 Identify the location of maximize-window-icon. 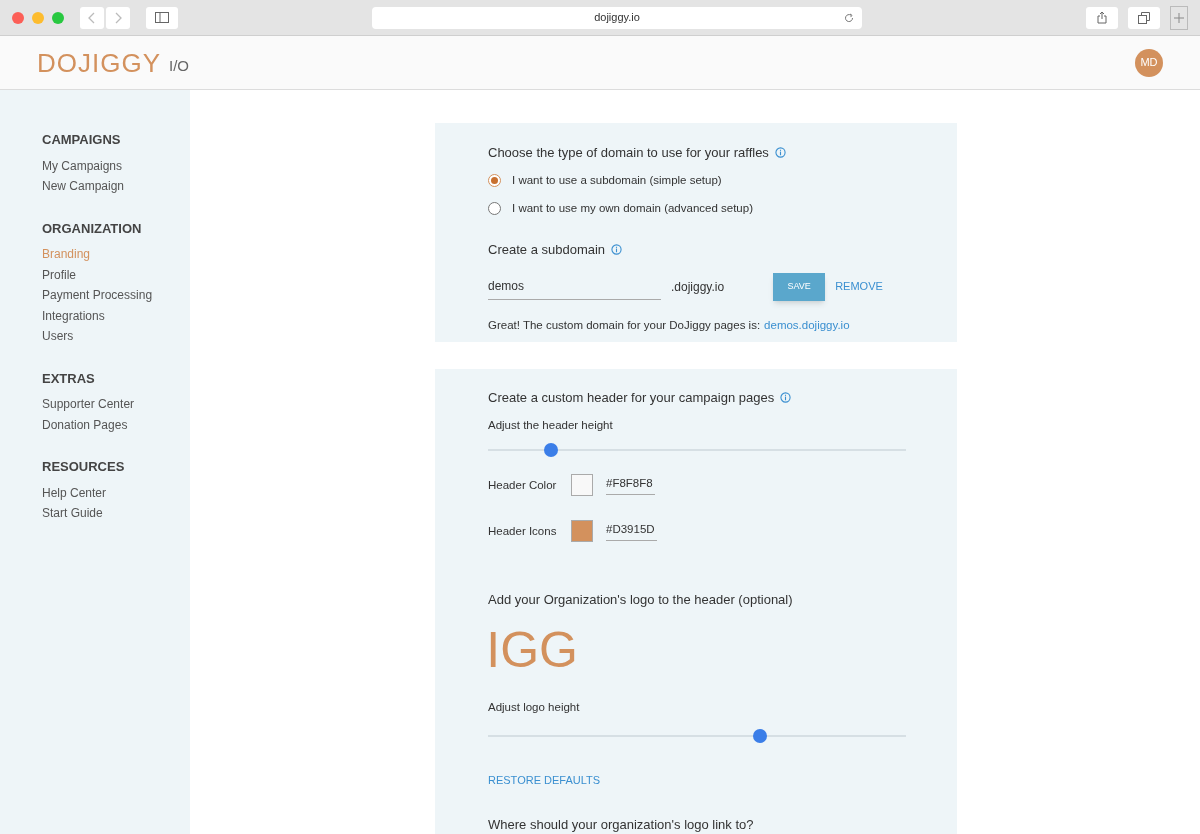
(58, 17).